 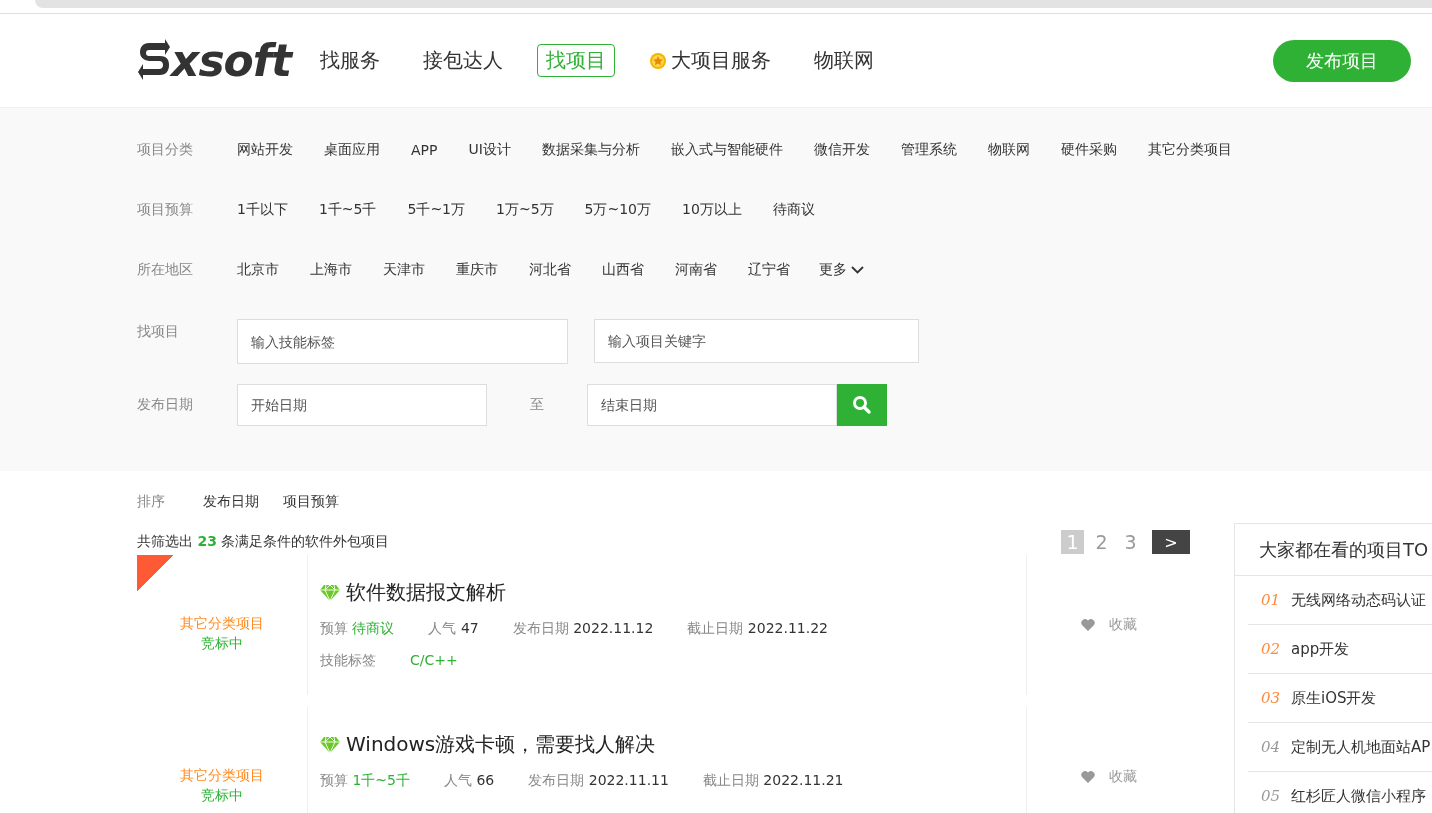 What do you see at coordinates (769, 270) in the screenshot?
I see `filter-option: 辽宁省` at bounding box center [769, 270].